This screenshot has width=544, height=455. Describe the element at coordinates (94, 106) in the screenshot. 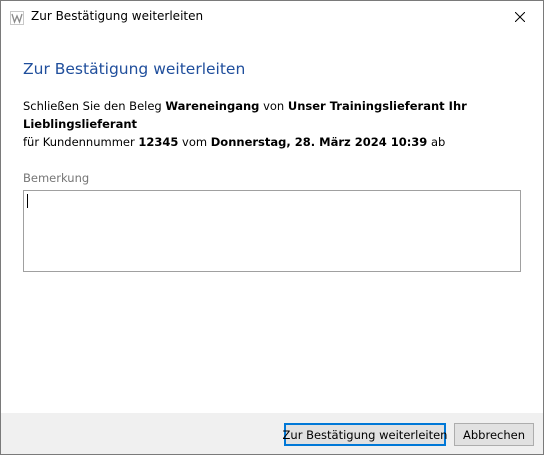

I see `message-text: Schließen Sie den Beleg` at that location.